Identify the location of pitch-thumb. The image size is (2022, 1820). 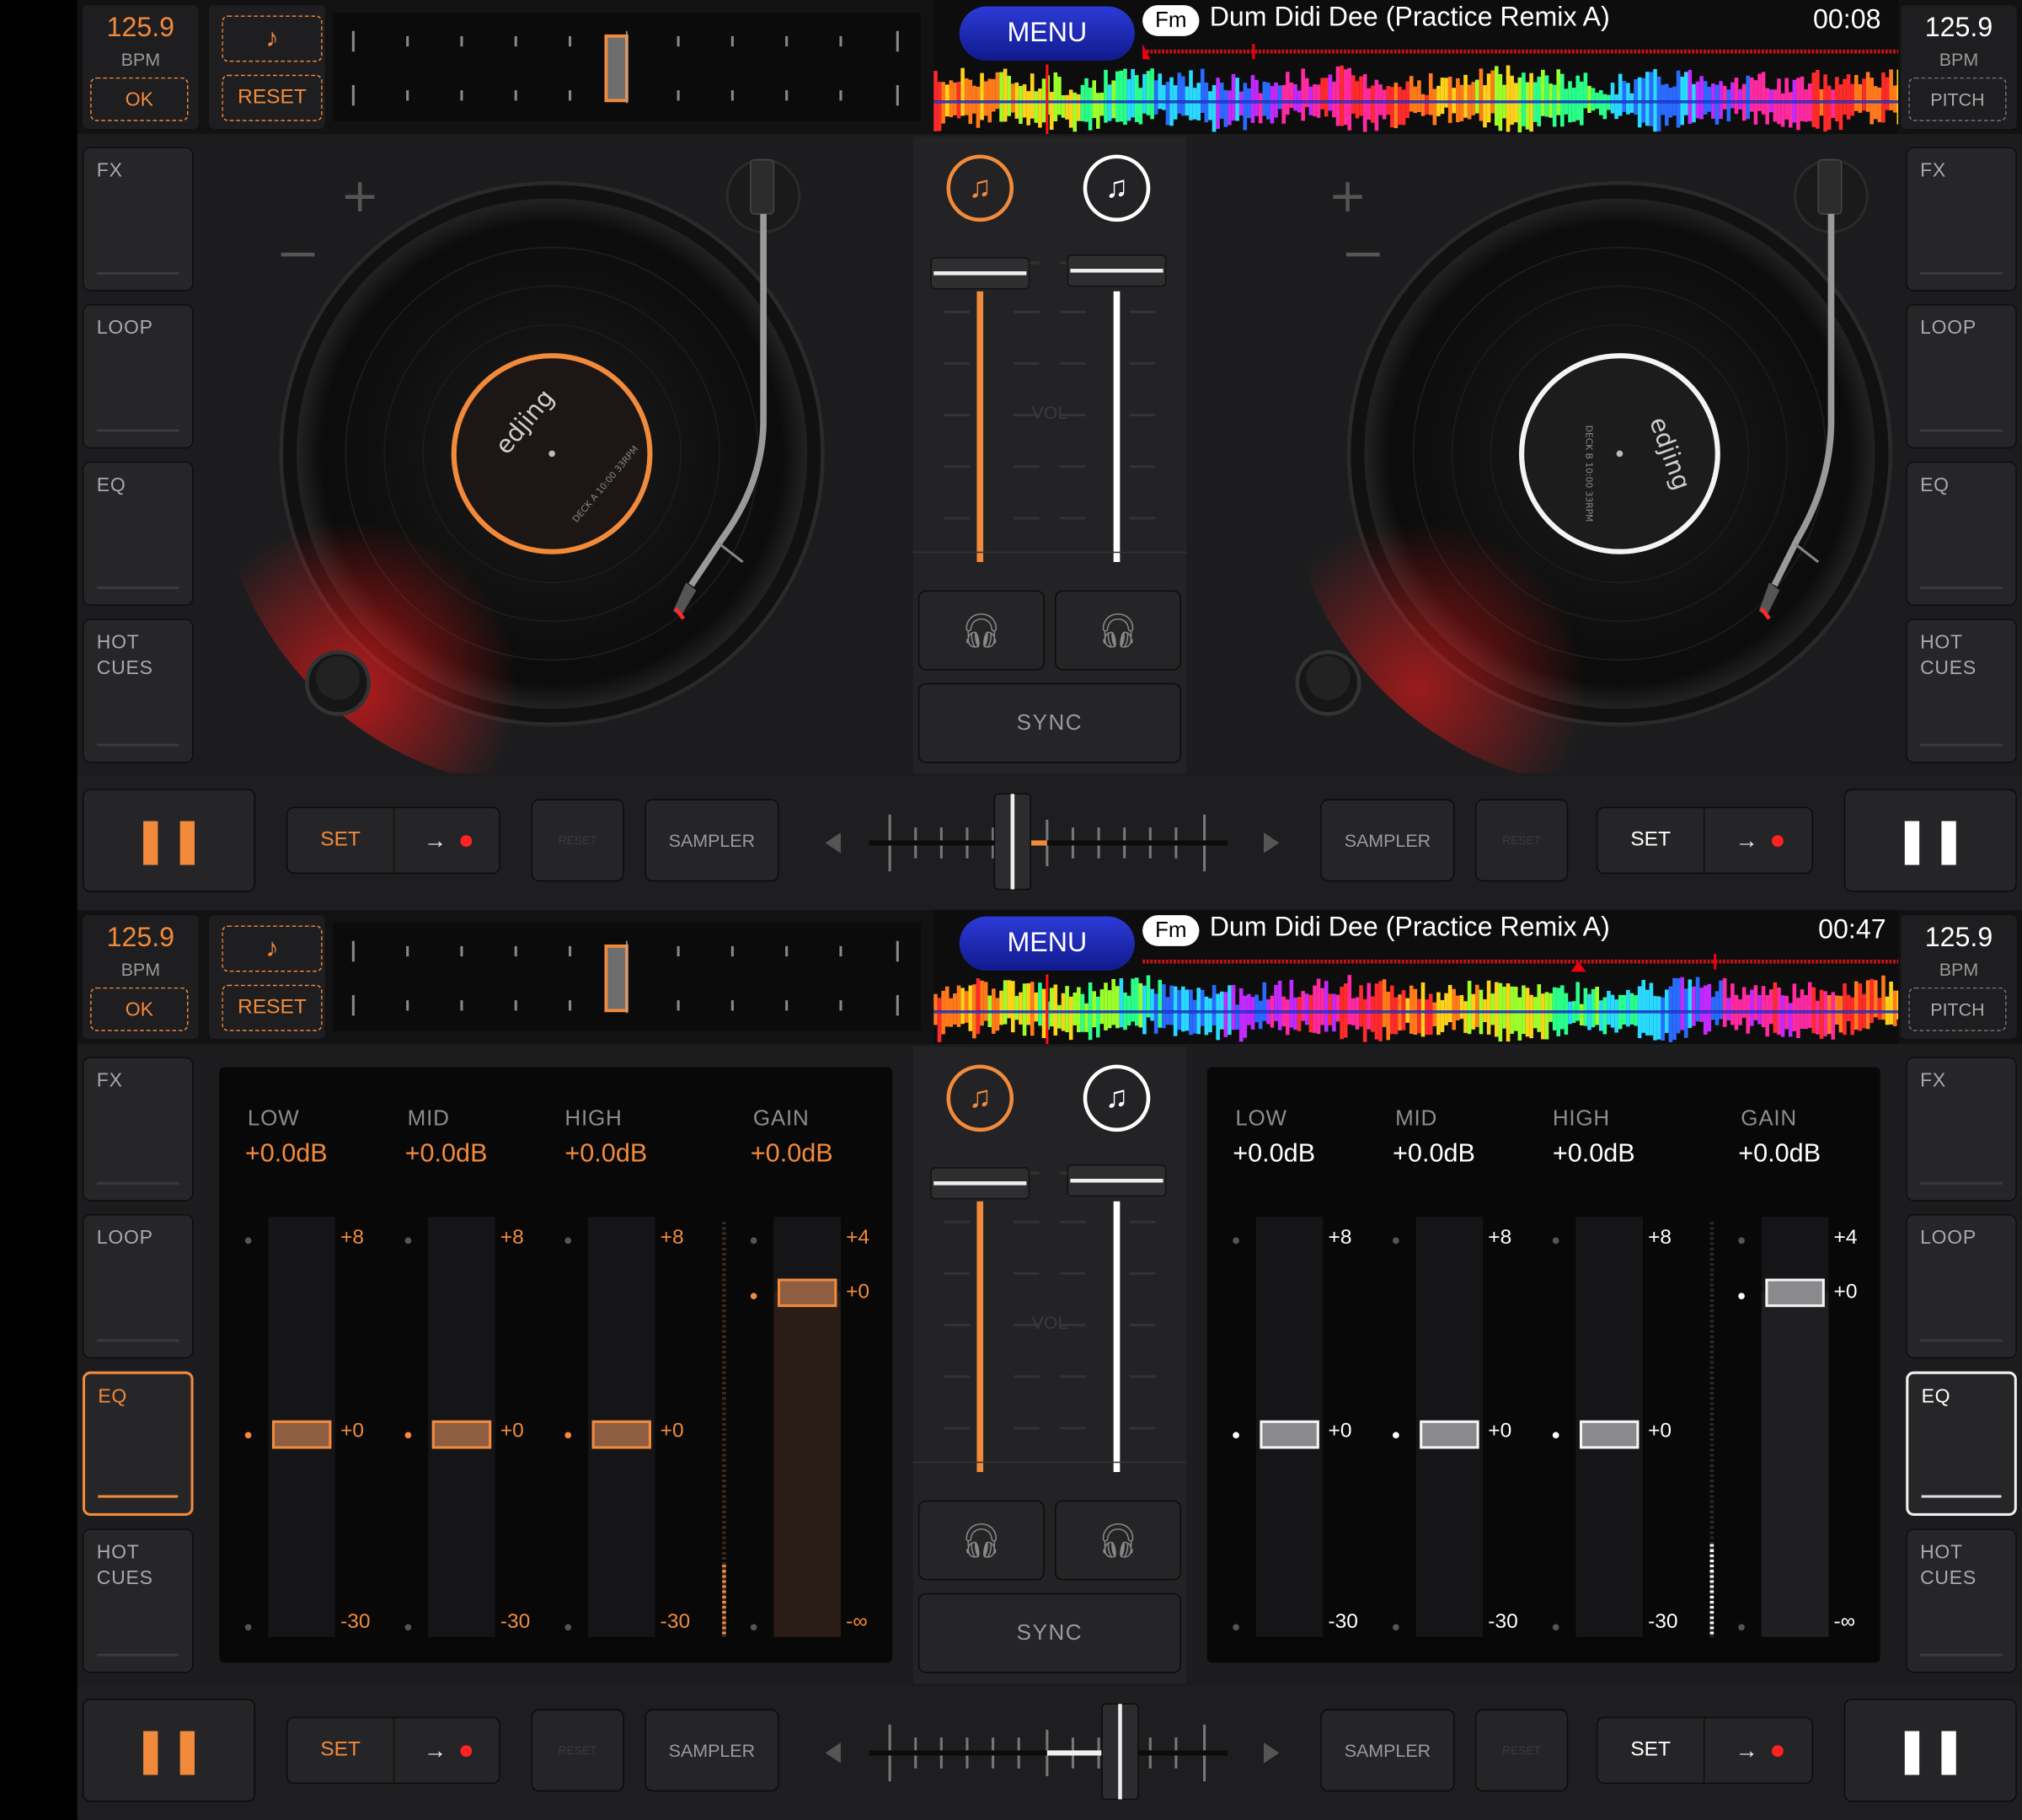
(616, 68).